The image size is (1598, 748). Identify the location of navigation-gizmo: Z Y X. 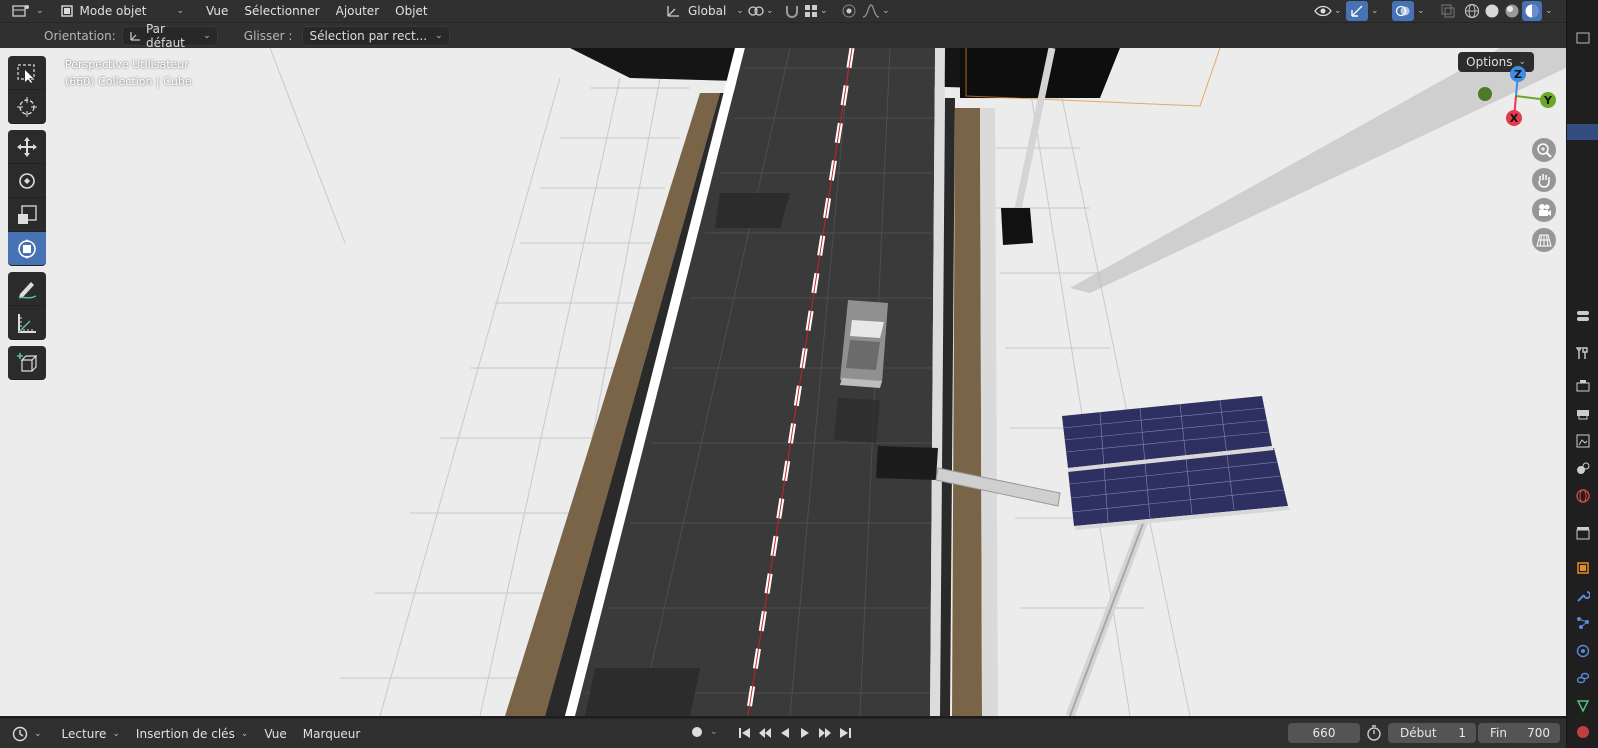
(1517, 102).